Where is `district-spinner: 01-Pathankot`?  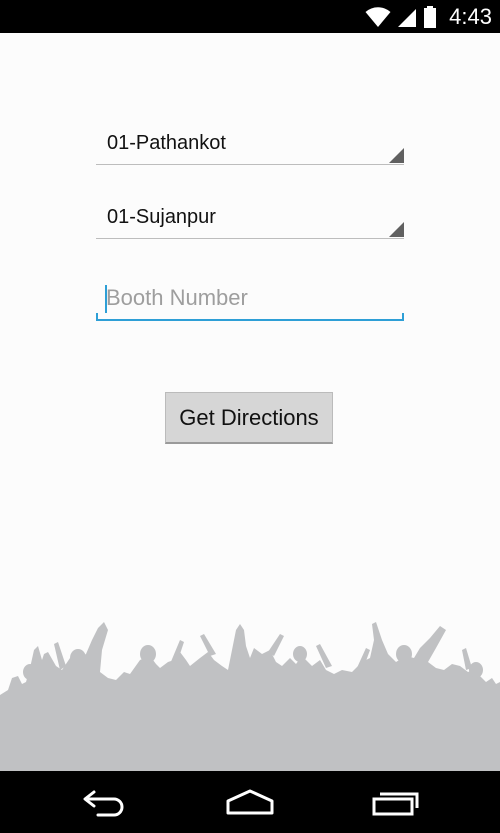 district-spinner: 01-Pathankot is located at coordinates (250, 147).